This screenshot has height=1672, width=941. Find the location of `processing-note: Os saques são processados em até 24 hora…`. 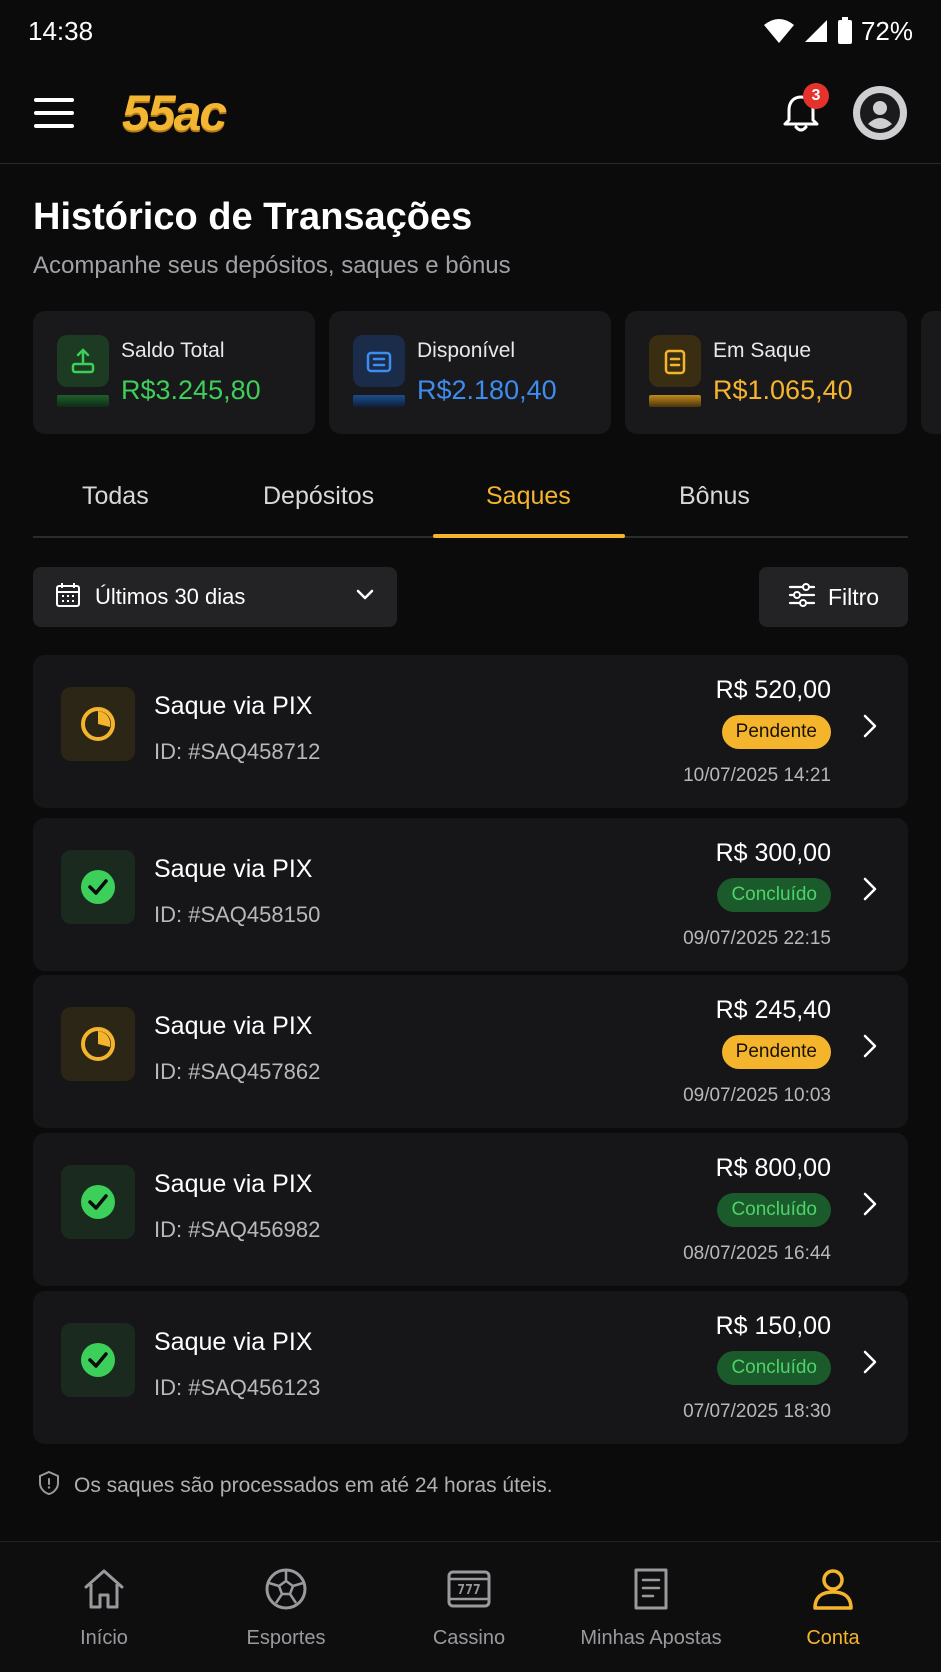

processing-note: Os saques são processados em até 24 hora… is located at coordinates (295, 1485).